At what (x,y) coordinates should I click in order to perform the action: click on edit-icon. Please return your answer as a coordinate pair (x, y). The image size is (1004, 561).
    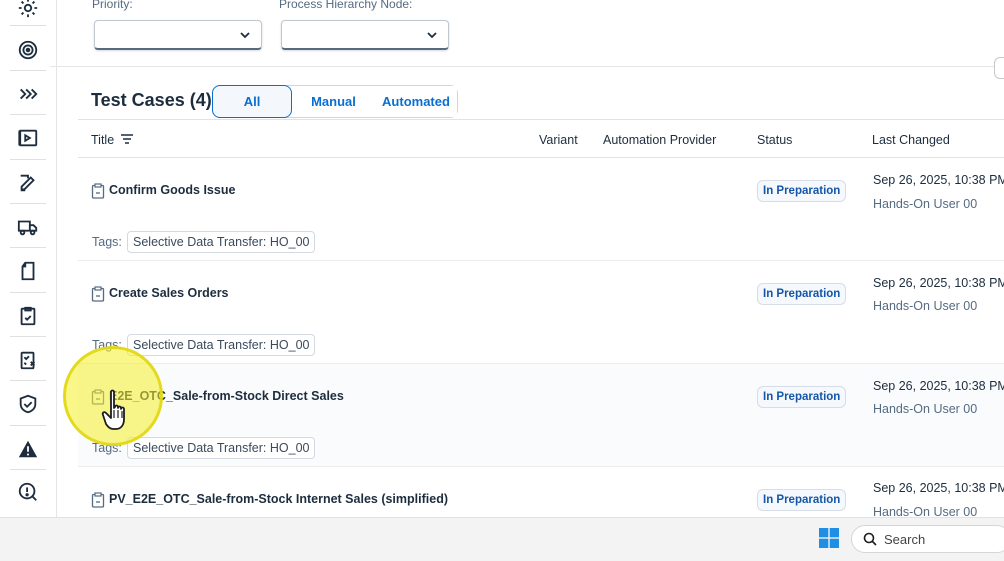
    Looking at the image, I should click on (28, 183).